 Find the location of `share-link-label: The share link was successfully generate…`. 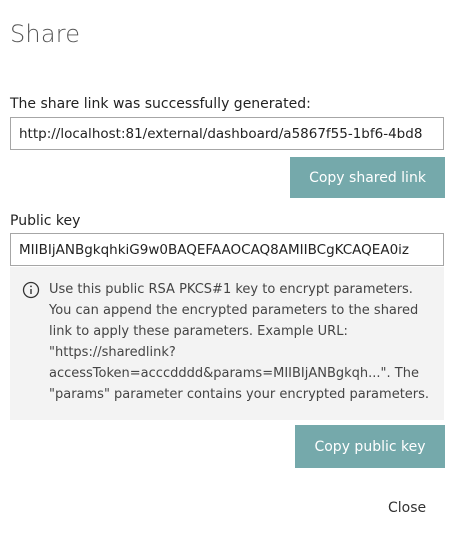

share-link-label: The share link was successfully generate… is located at coordinates (160, 104).